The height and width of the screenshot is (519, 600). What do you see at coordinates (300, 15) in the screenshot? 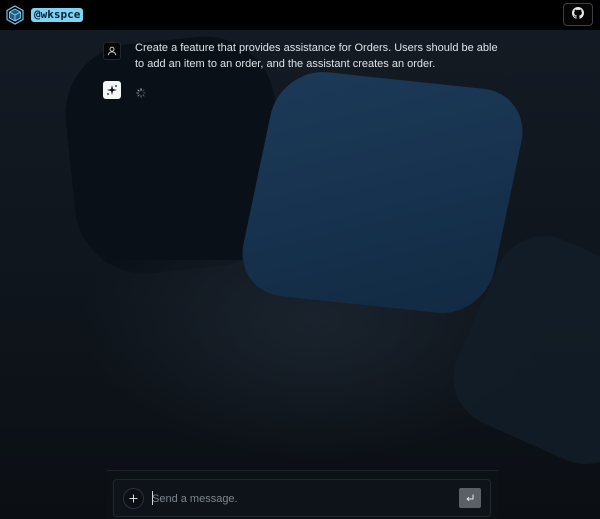
I see `top-bar: @wkspce` at bounding box center [300, 15].